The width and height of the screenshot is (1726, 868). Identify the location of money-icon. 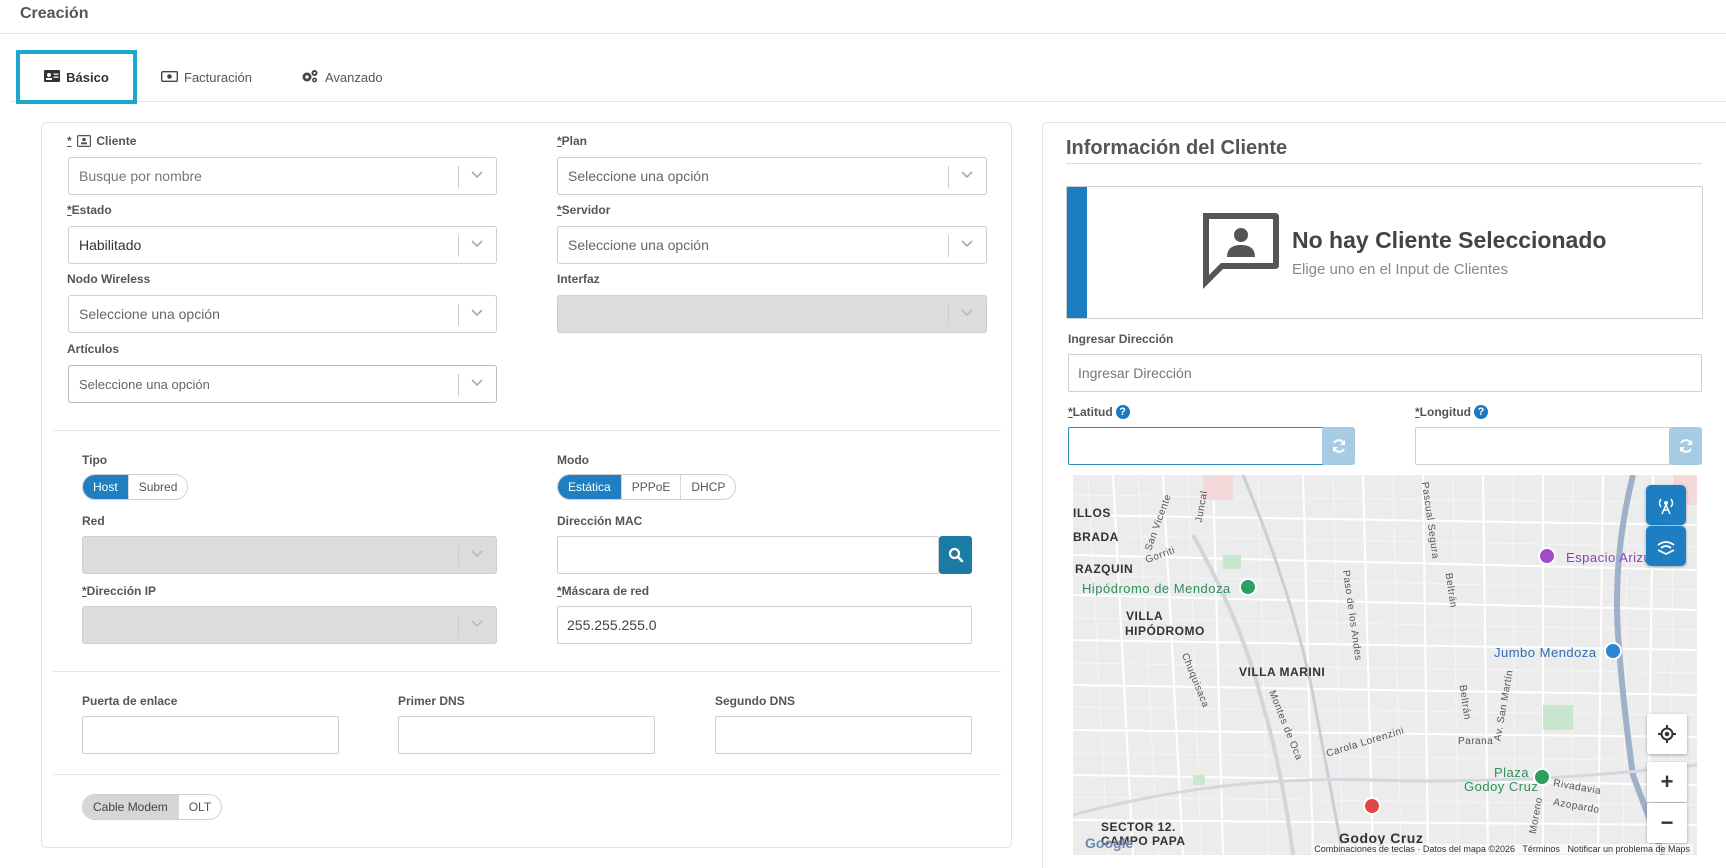
(169, 77).